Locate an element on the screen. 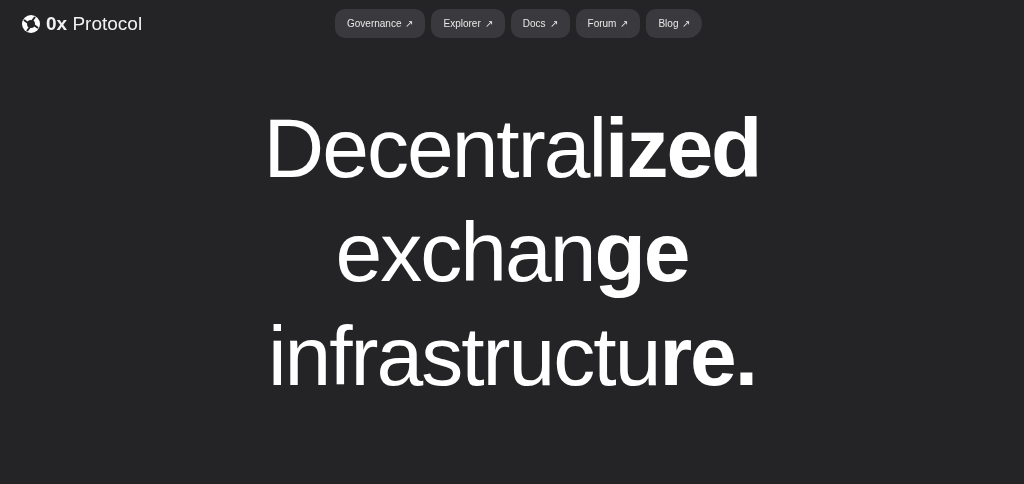 The height and width of the screenshot is (484, 1024). nav-link: Forum ↗ is located at coordinates (608, 23).